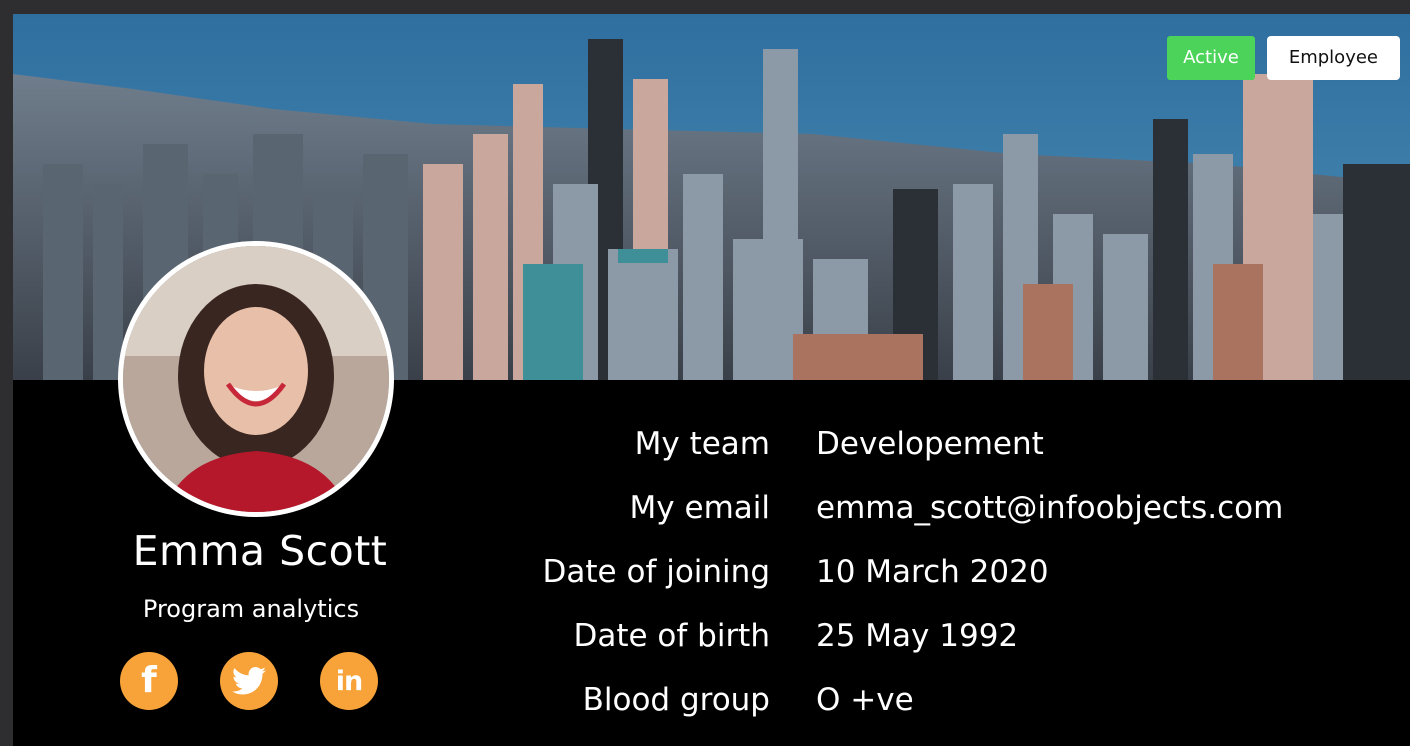 This screenshot has height=746, width=1410. What do you see at coordinates (699, 508) in the screenshot?
I see `detail-label: My email` at bounding box center [699, 508].